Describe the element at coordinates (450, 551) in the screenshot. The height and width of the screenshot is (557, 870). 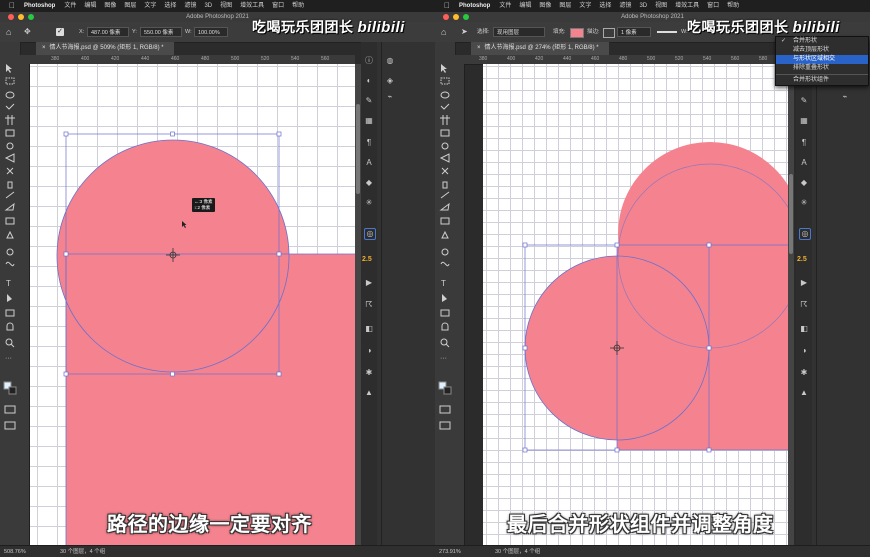
I see `zoom-level: 273.91%` at that location.